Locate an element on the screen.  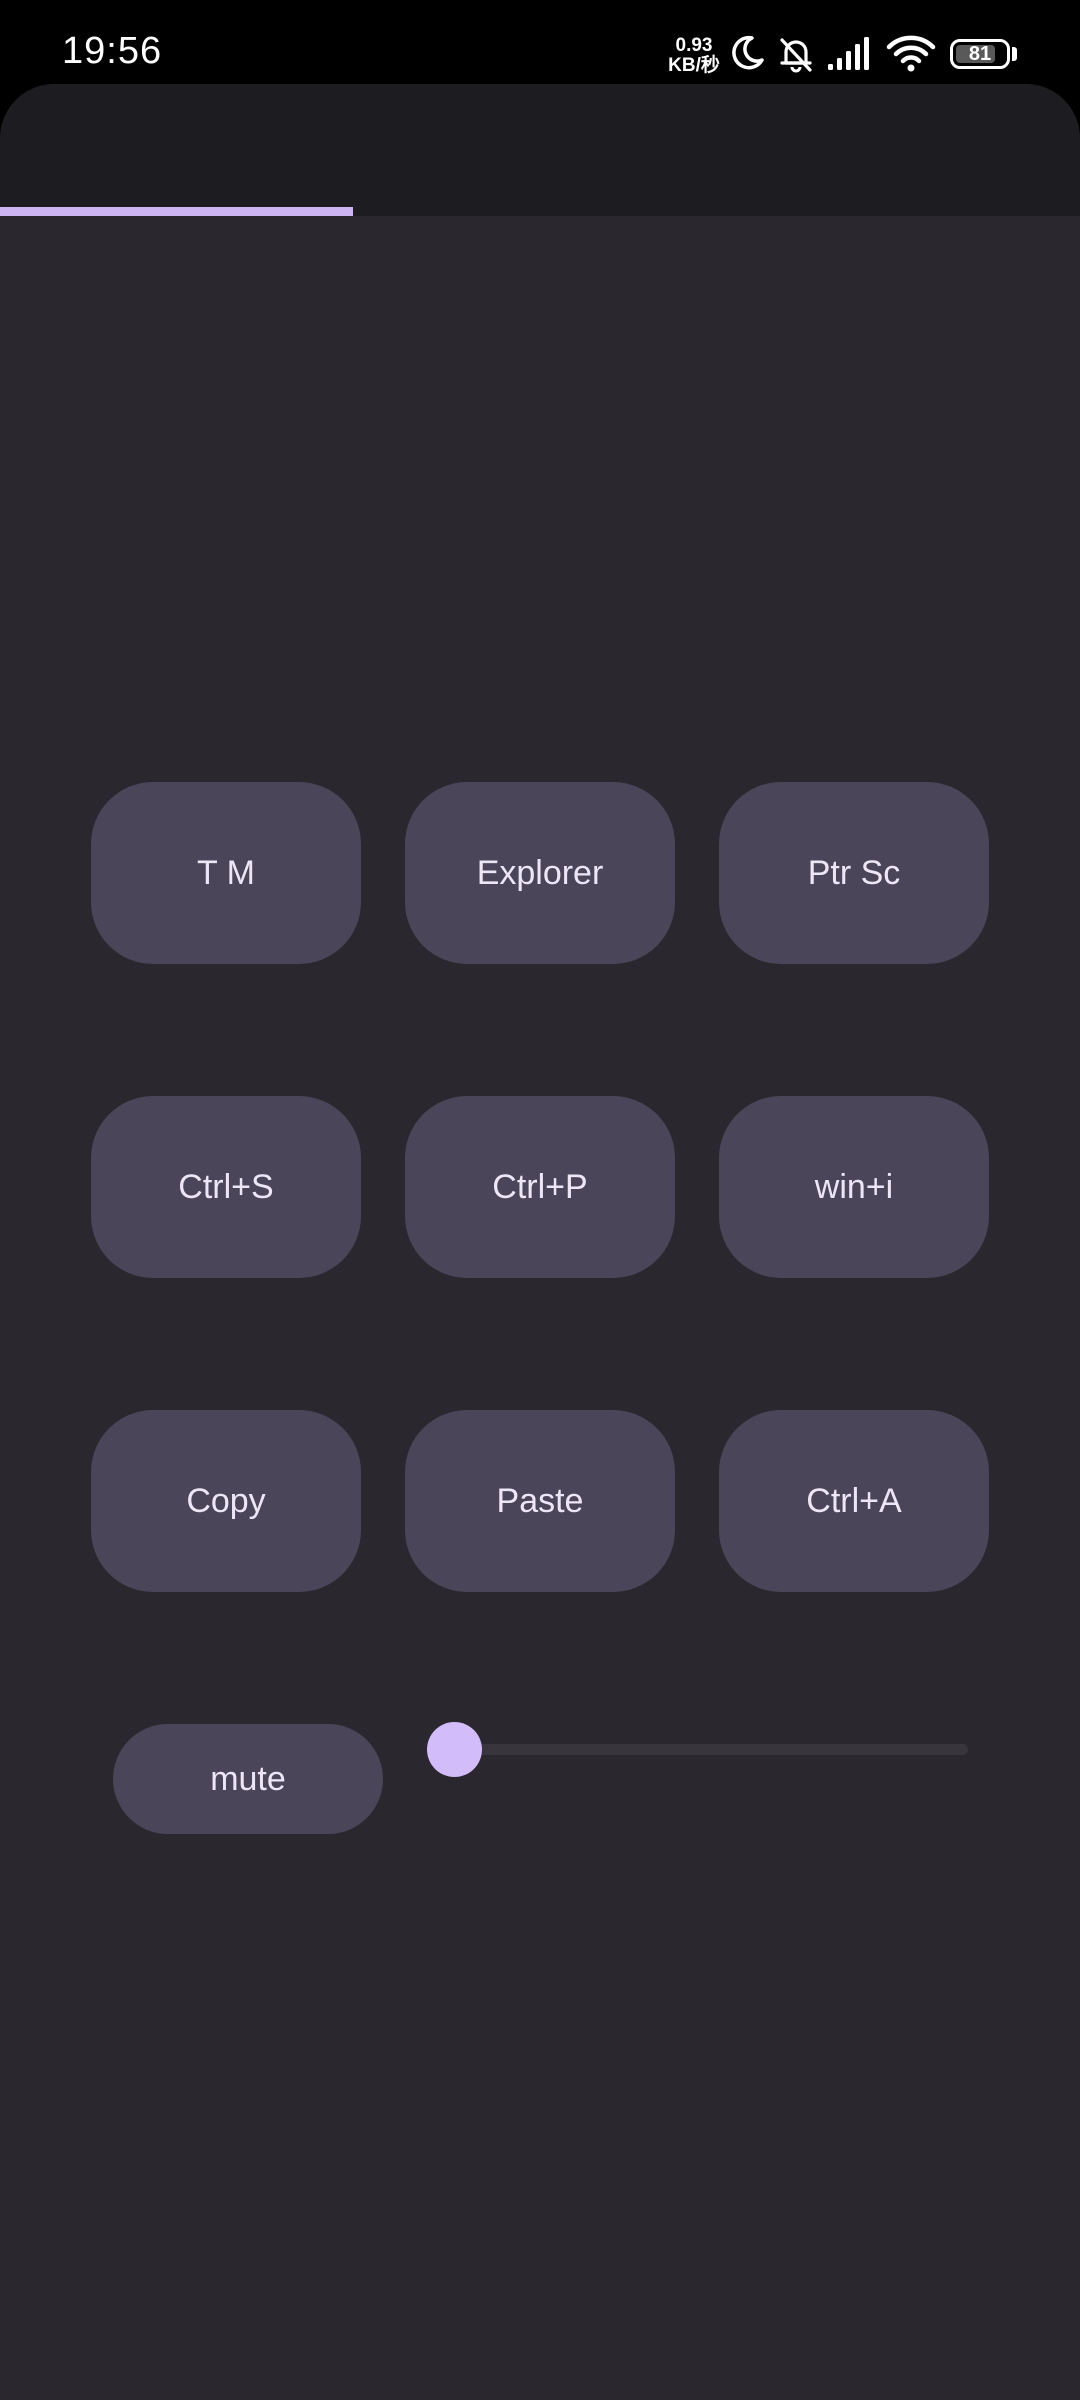
status-time: 19:56 is located at coordinates (112, 51).